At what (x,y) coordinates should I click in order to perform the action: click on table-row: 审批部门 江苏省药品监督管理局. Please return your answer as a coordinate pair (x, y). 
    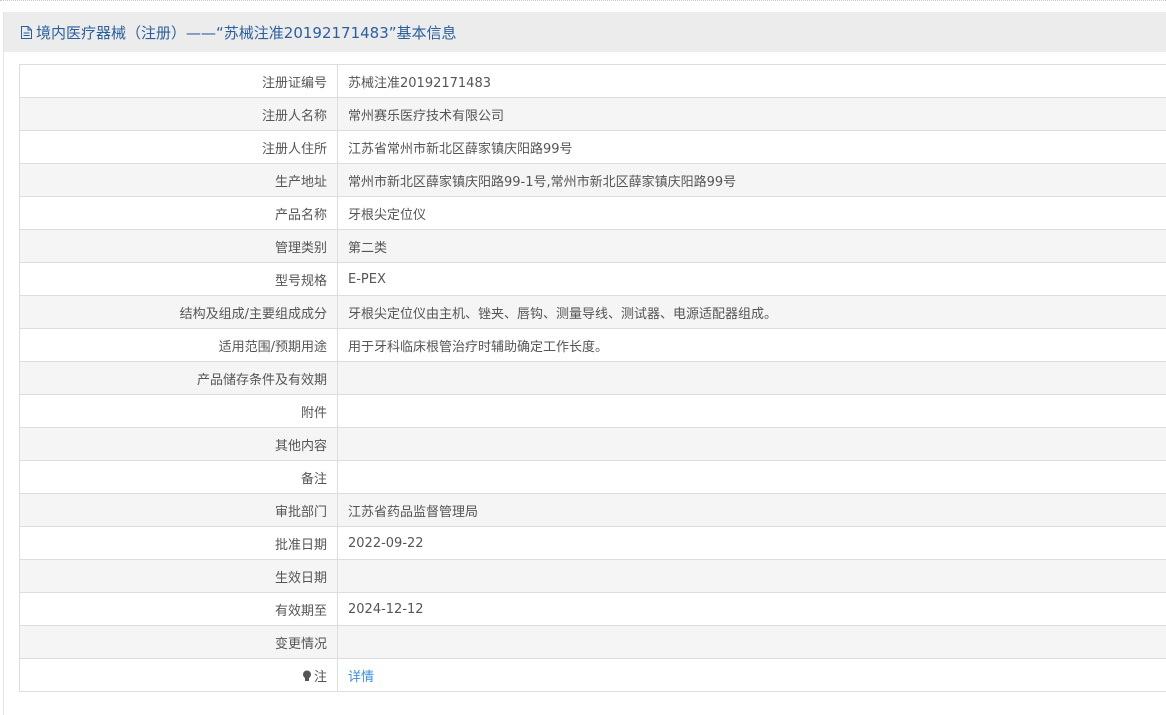
    Looking at the image, I should click on (592, 510).